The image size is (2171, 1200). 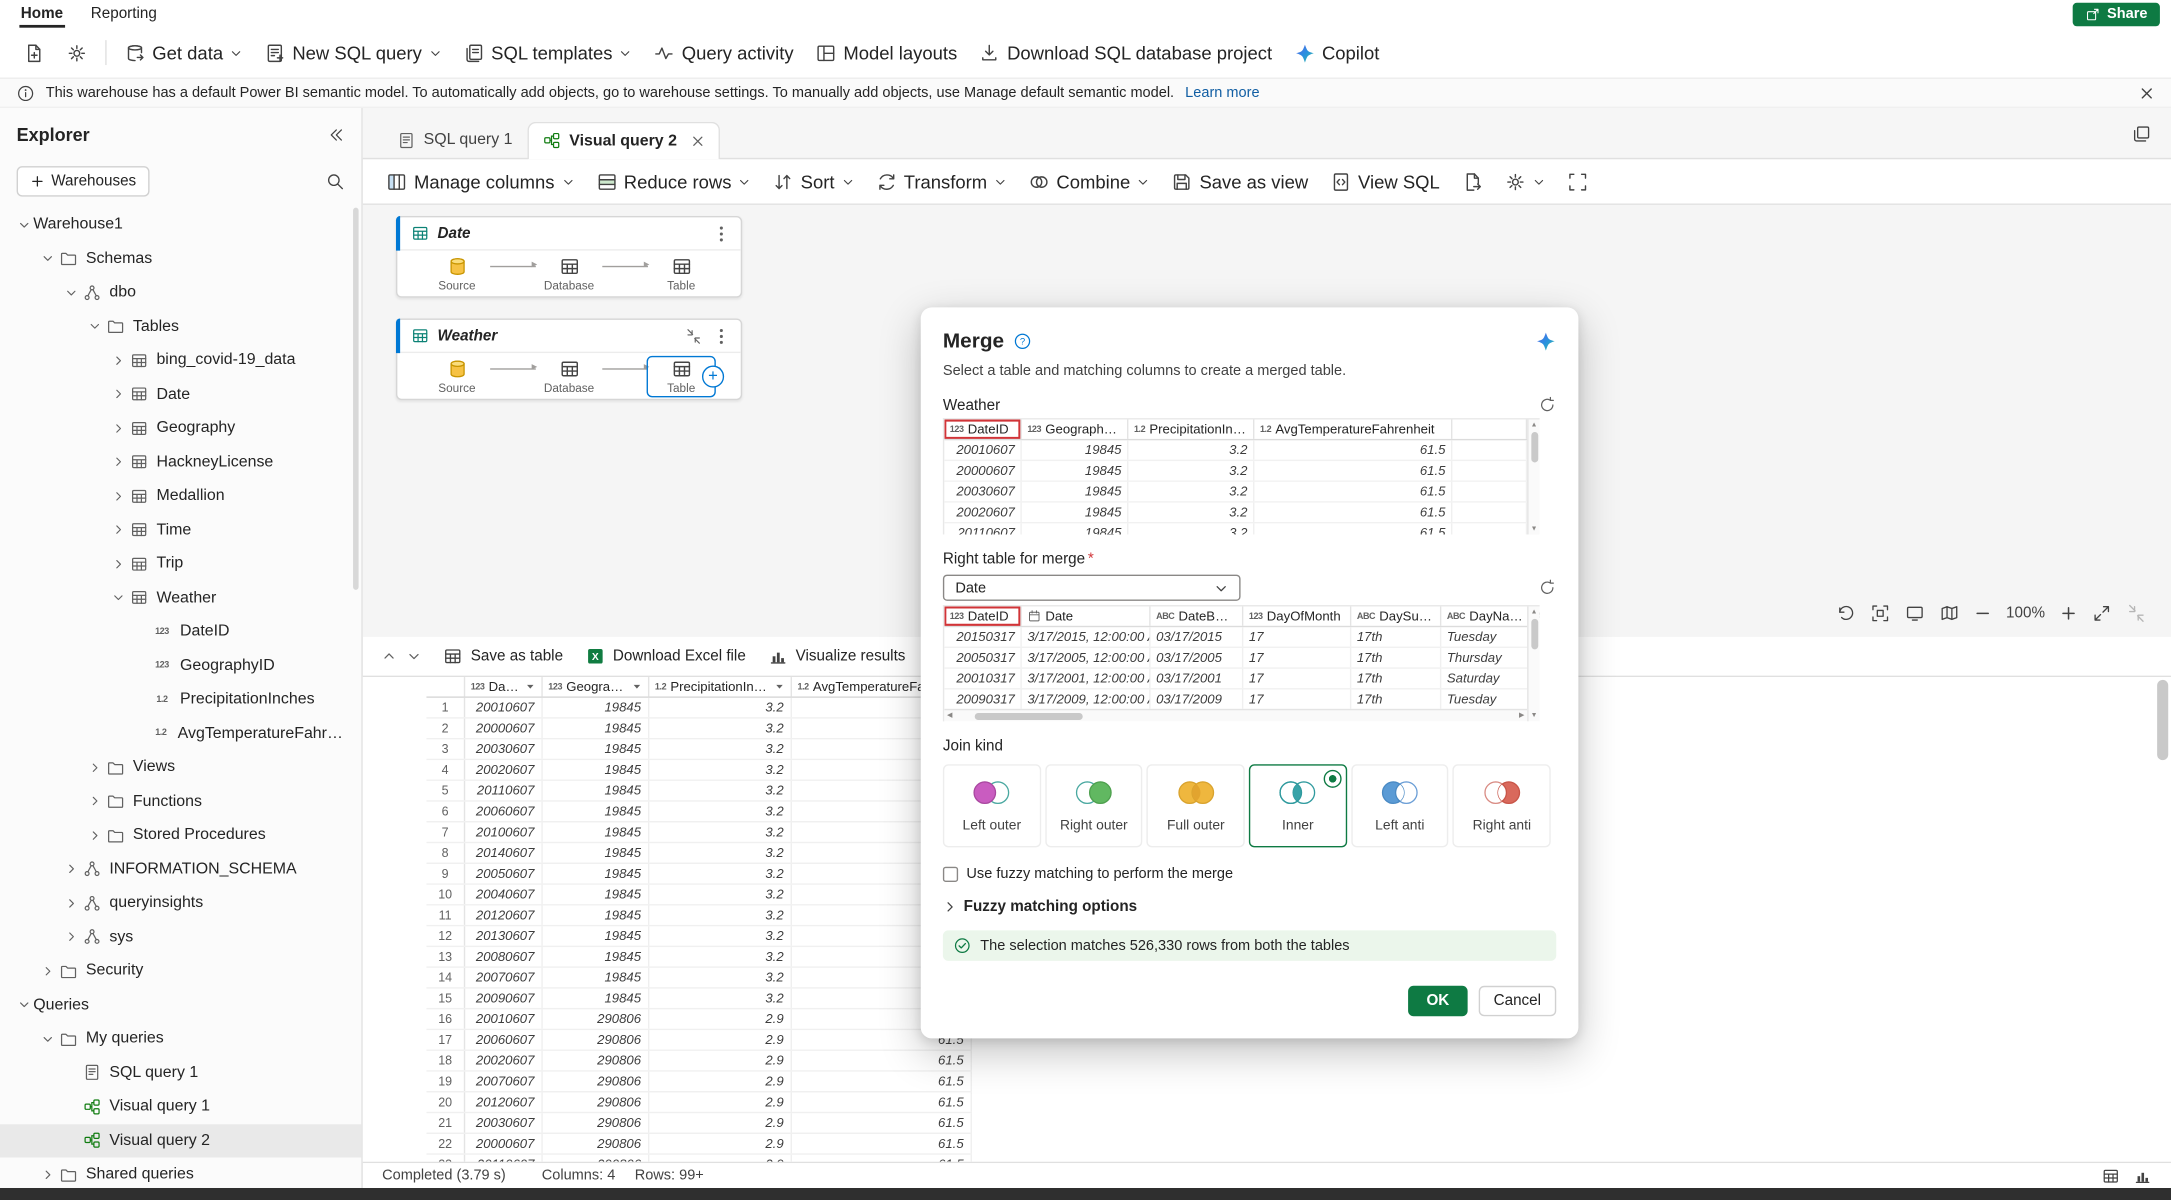 What do you see at coordinates (693, 335) in the screenshot?
I see `collapse-node-icon` at bounding box center [693, 335].